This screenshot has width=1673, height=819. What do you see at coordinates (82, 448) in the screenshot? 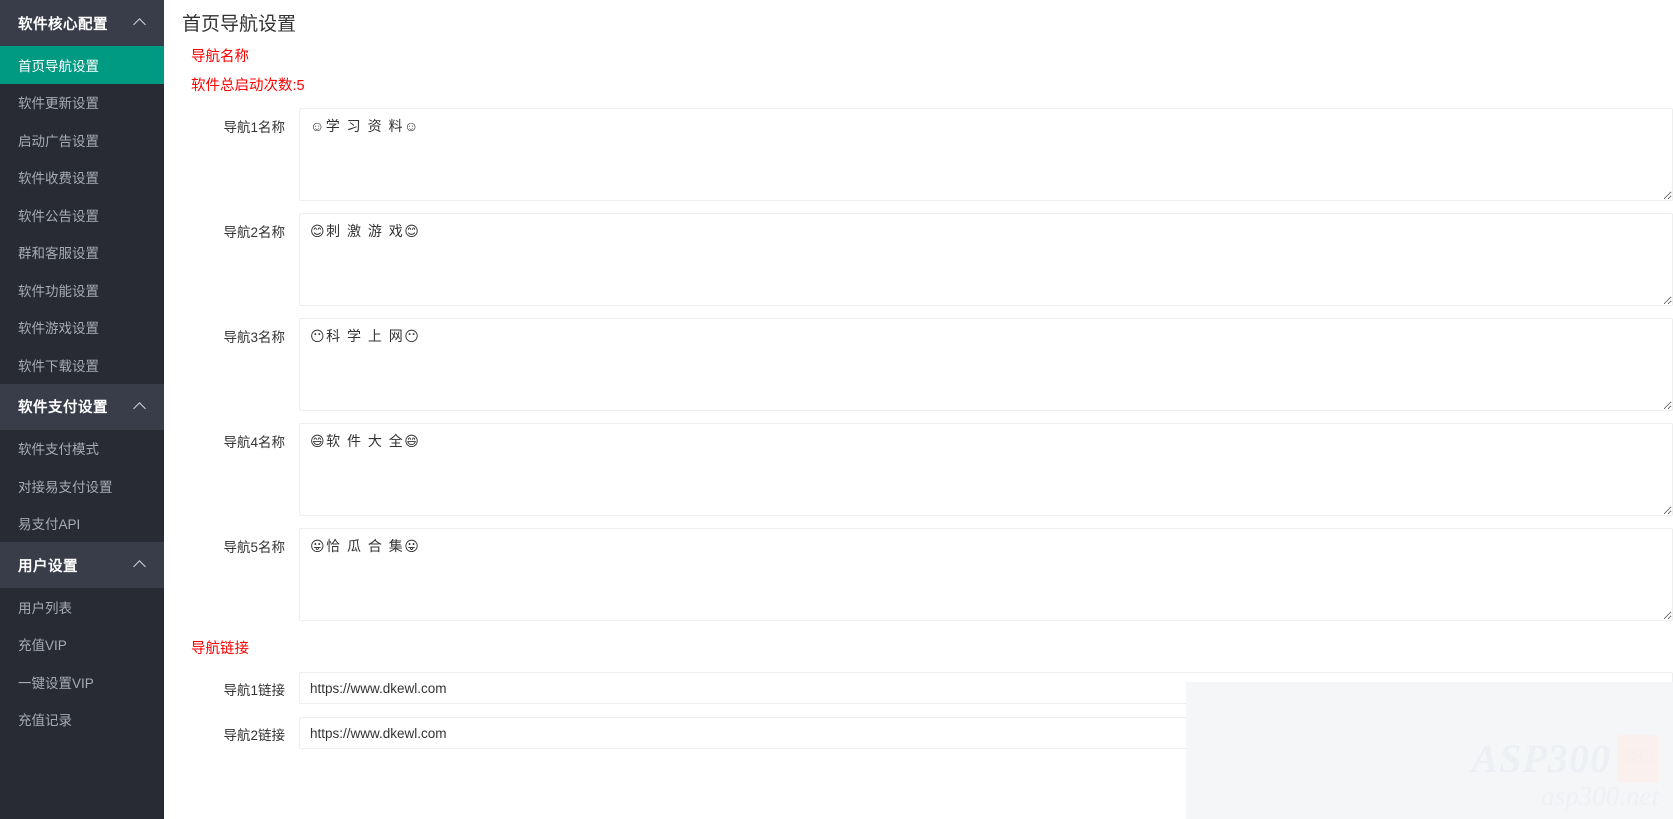
I see `sidebar-item-1-0: 软件支付模式` at bounding box center [82, 448].